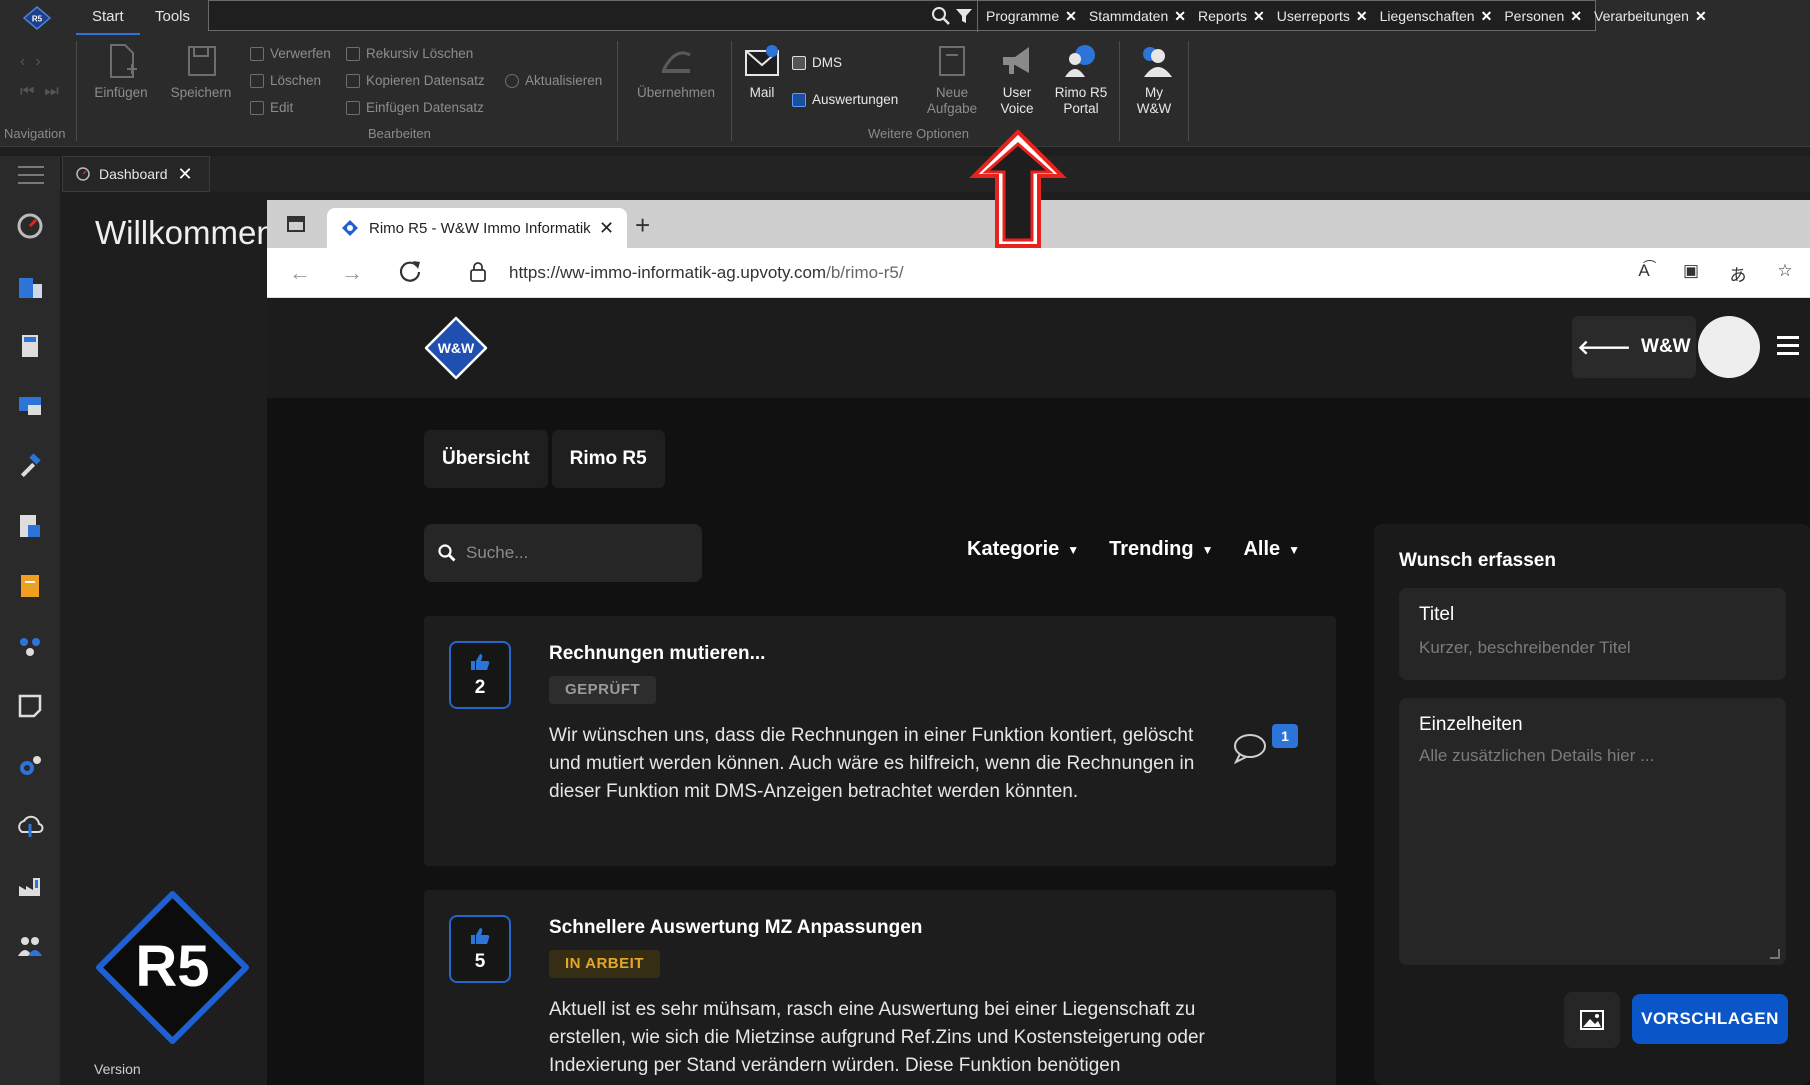 The height and width of the screenshot is (1085, 1810). What do you see at coordinates (1738, 273) in the screenshot?
I see `translate-icon: あ` at bounding box center [1738, 273].